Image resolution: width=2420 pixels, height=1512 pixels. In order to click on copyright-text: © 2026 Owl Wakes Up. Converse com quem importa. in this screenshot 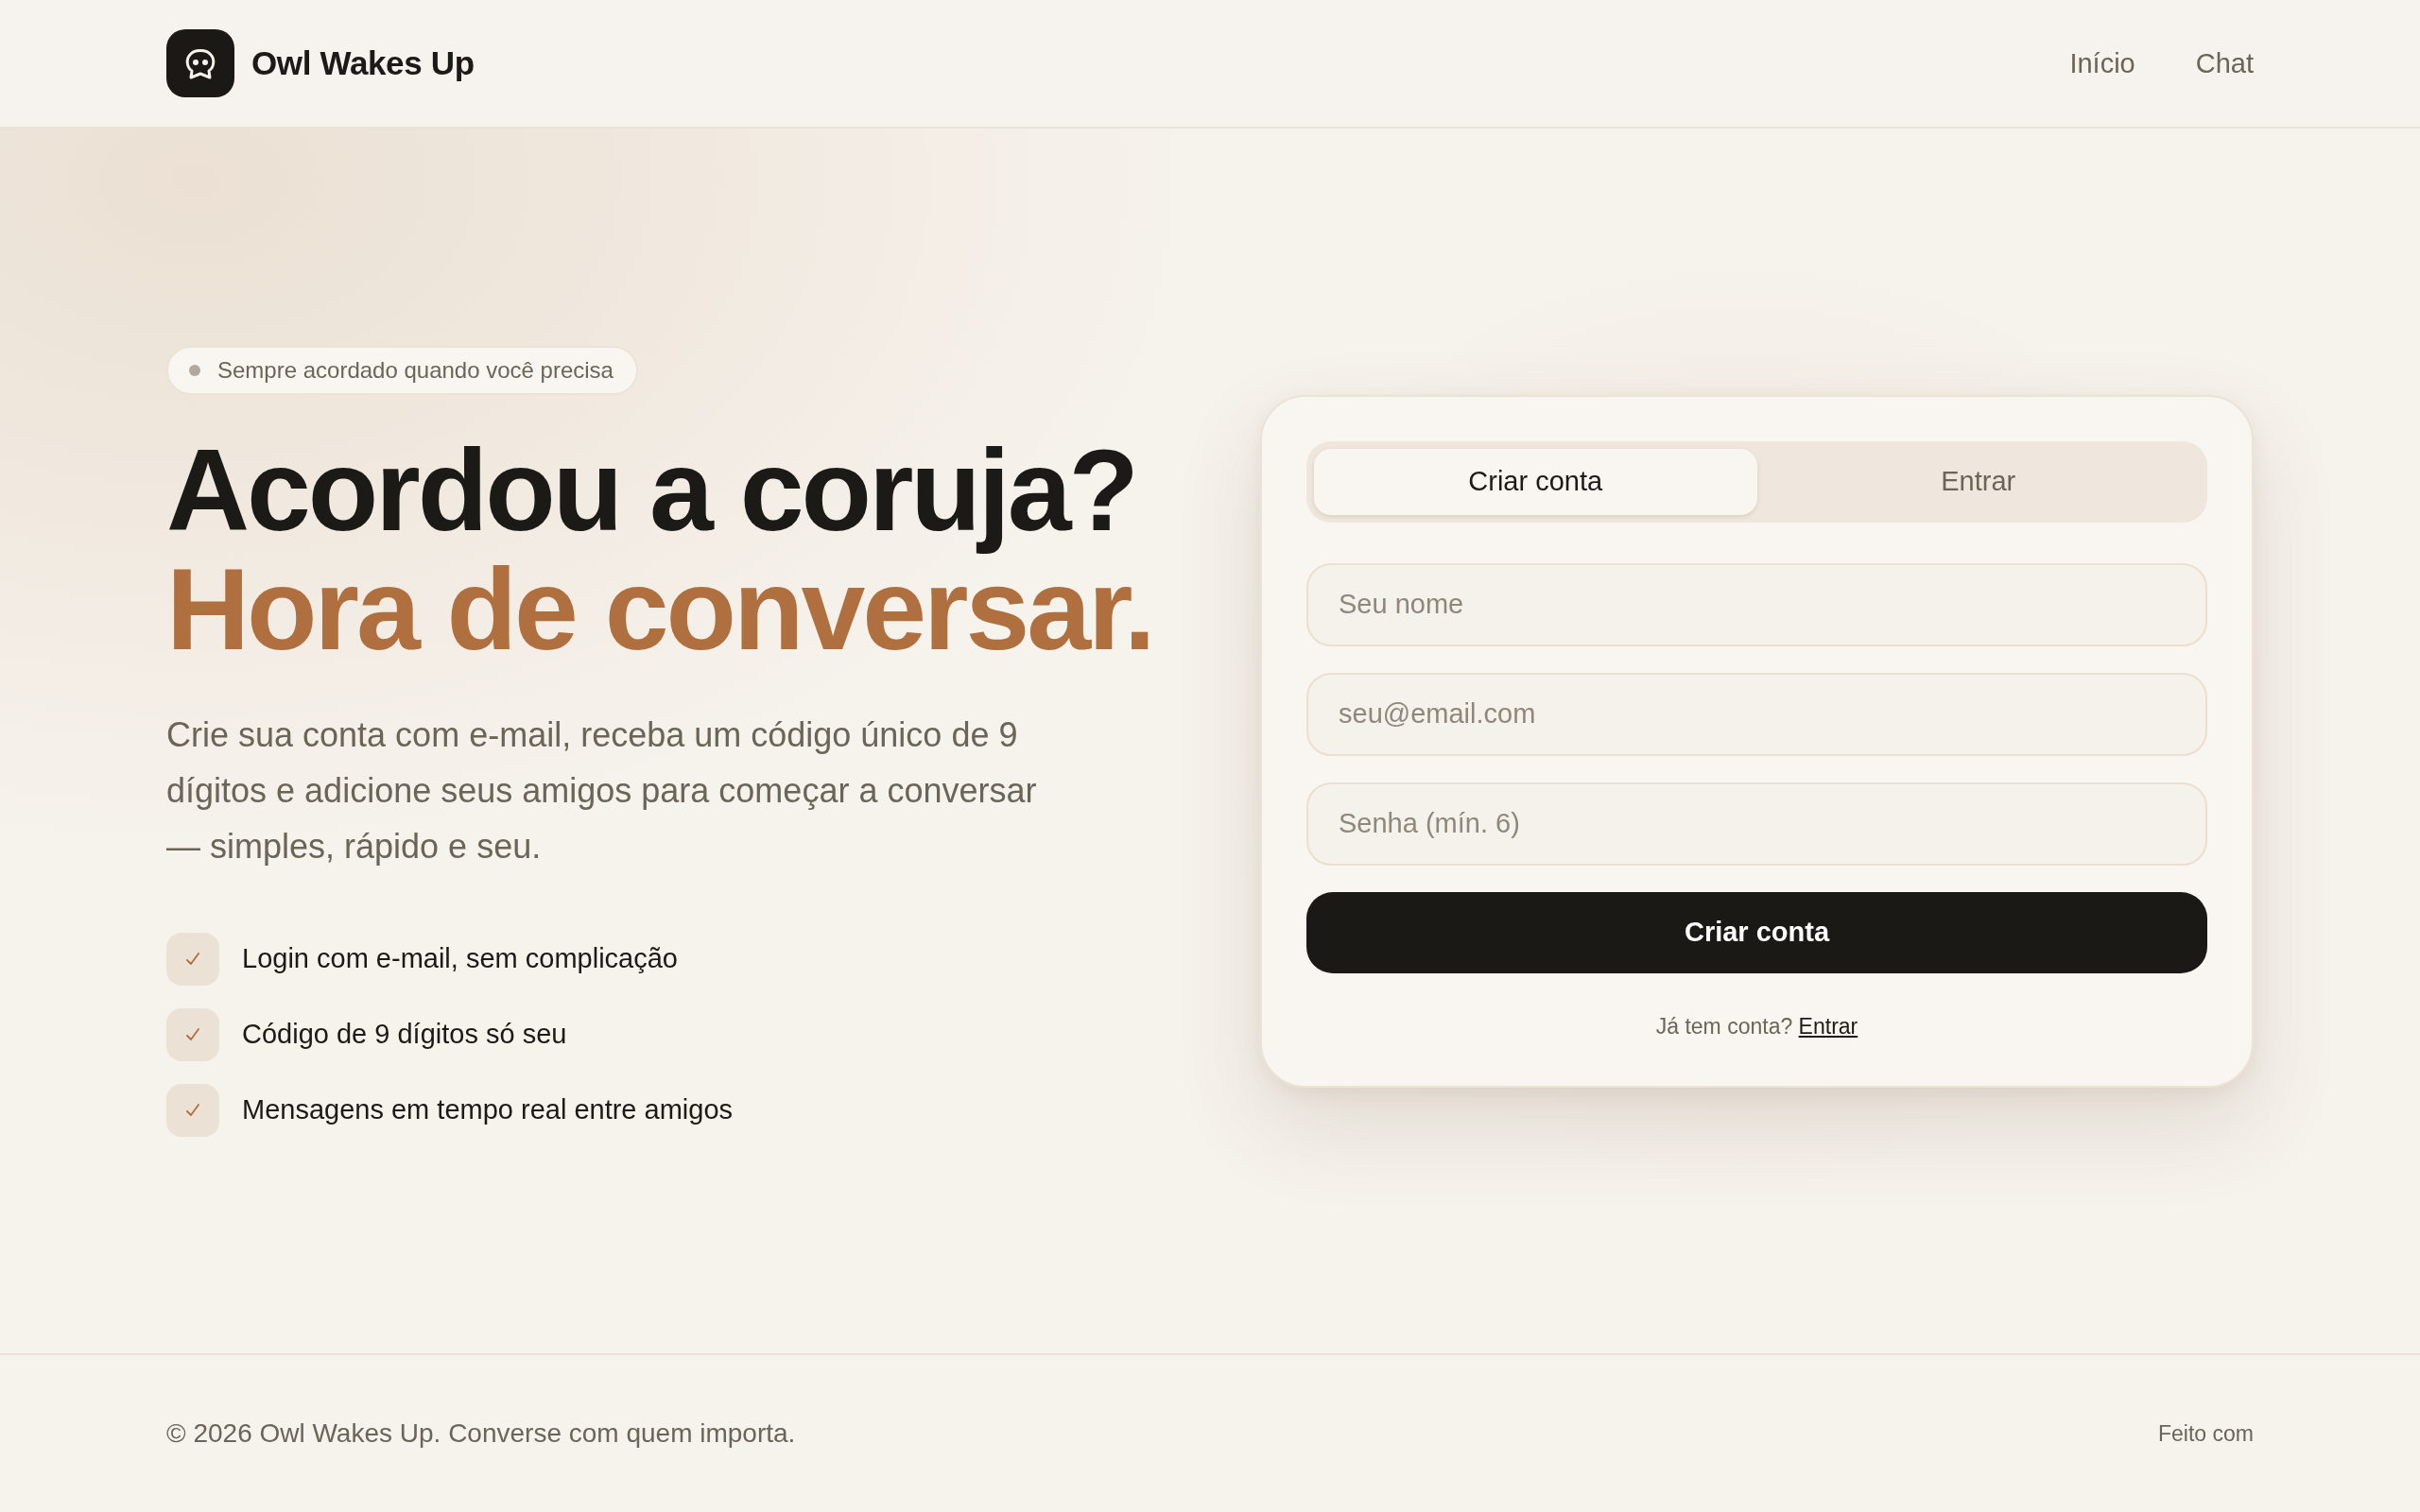, I will do `click(481, 1433)`.